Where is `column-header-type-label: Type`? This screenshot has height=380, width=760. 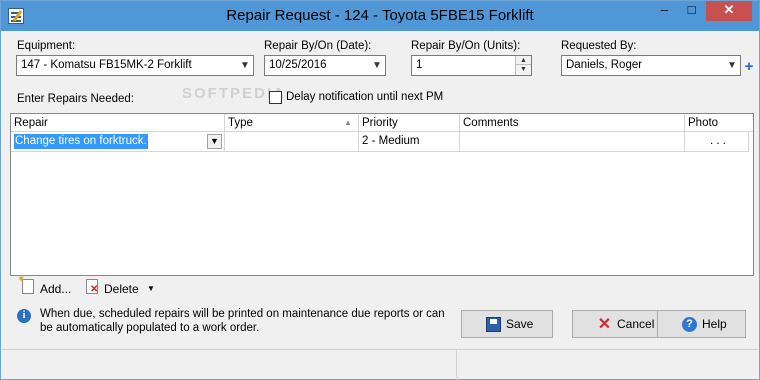
column-header-type-label: Type is located at coordinates (240, 123).